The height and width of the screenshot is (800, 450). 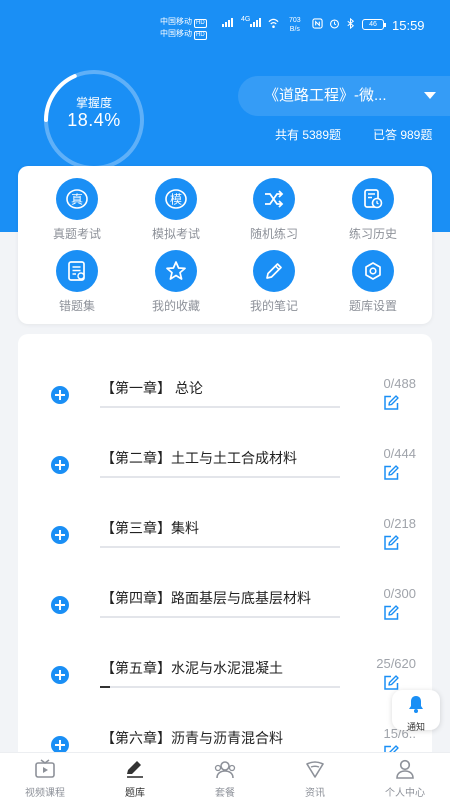 I want to click on notify-button: 通知, so click(x=416, y=711).